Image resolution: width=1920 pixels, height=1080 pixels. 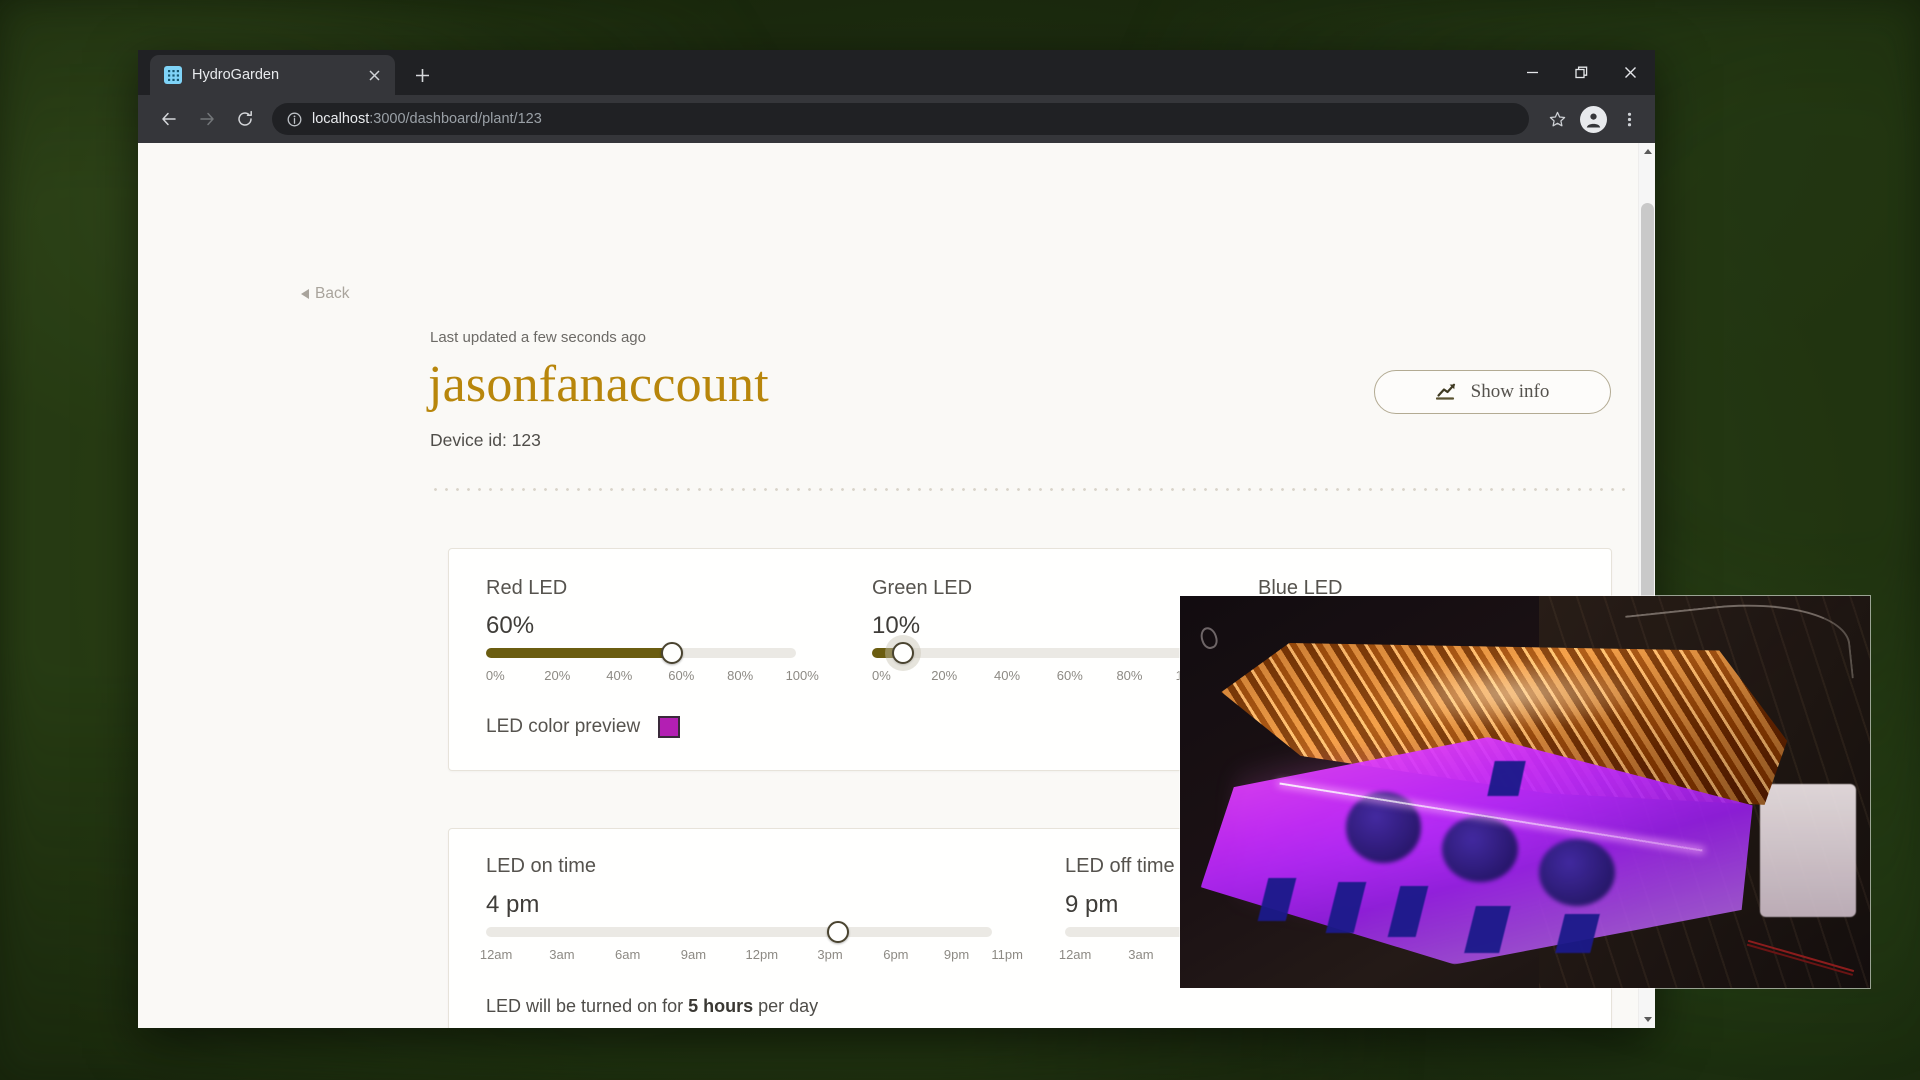 I want to click on tab-hydrogarden: HydroGarden, so click(x=272, y=75).